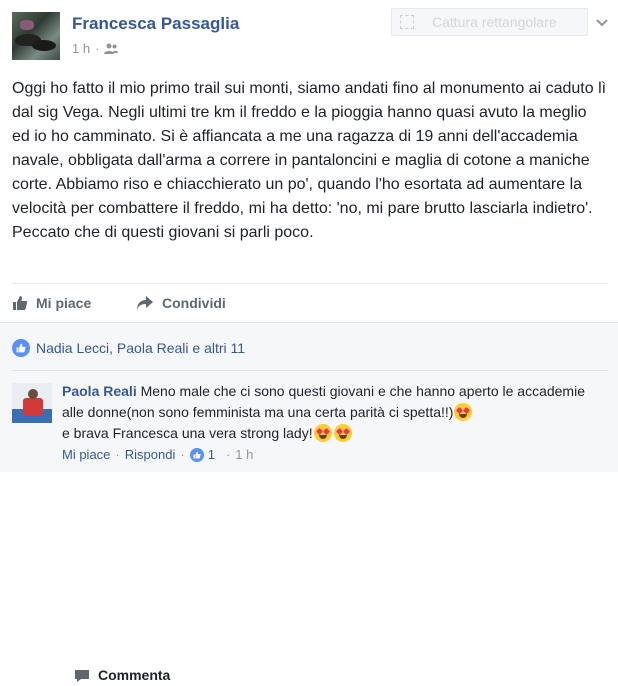 This screenshot has width=618, height=686. Describe the element at coordinates (82, 675) in the screenshot. I see `comment-bubble-icon` at that location.